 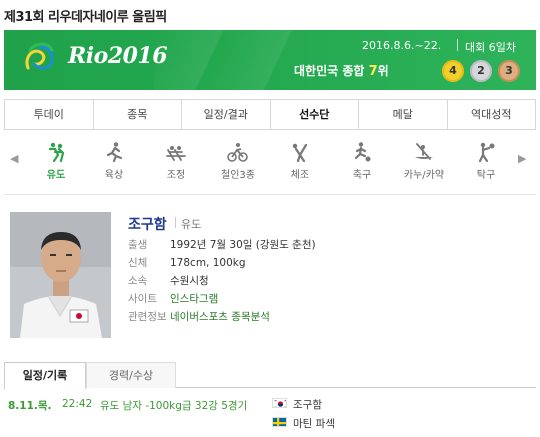 I want to click on sweden-flag-icon, so click(x=279, y=422).